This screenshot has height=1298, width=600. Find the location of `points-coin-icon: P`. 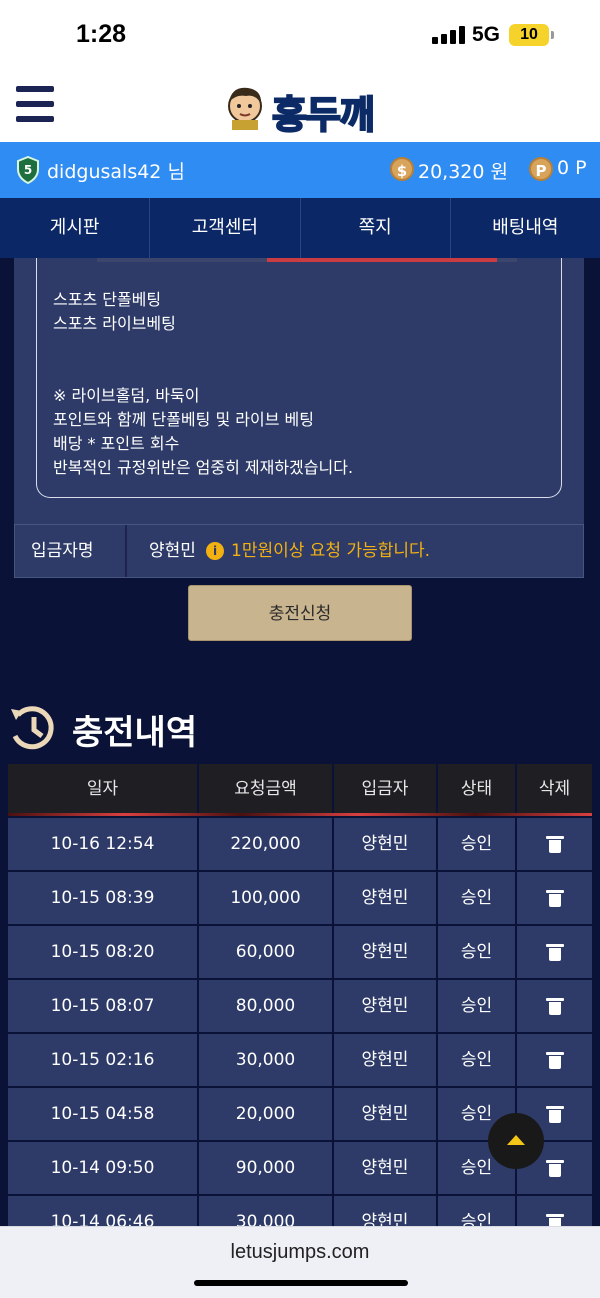

points-coin-icon: P is located at coordinates (541, 169).